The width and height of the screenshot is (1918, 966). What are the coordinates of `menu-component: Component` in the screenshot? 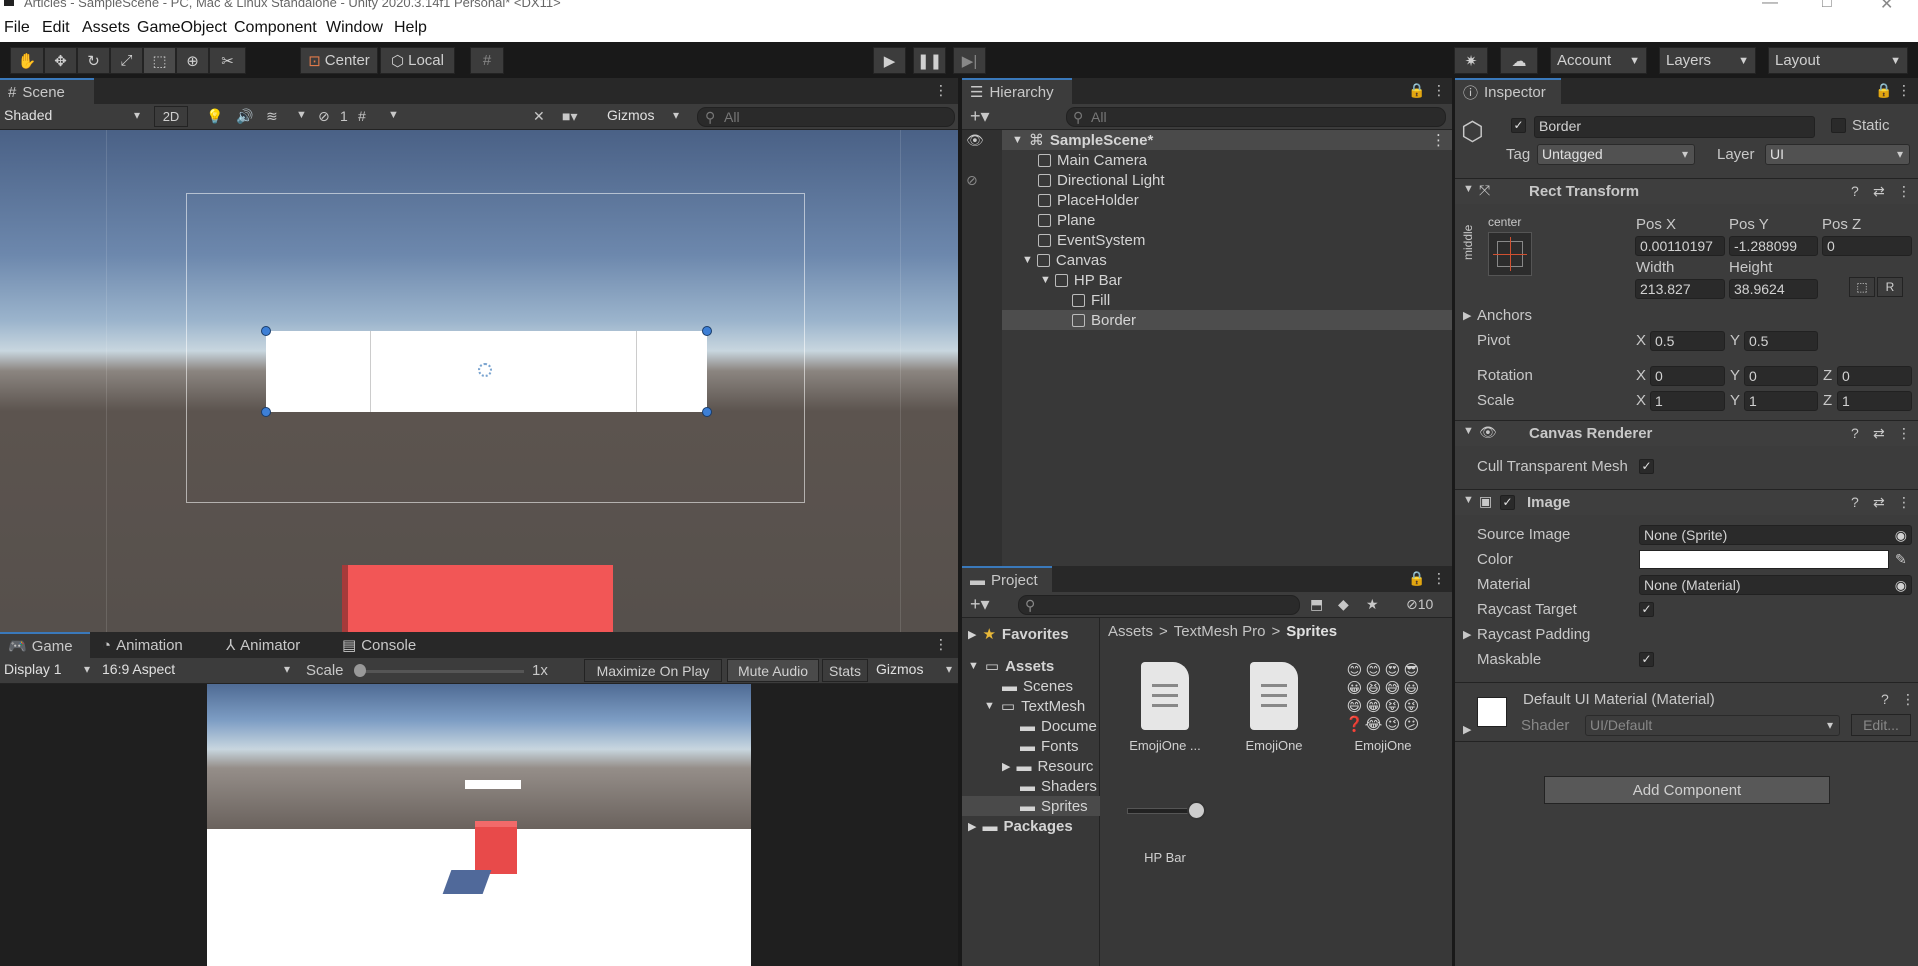 It's located at (275, 28).